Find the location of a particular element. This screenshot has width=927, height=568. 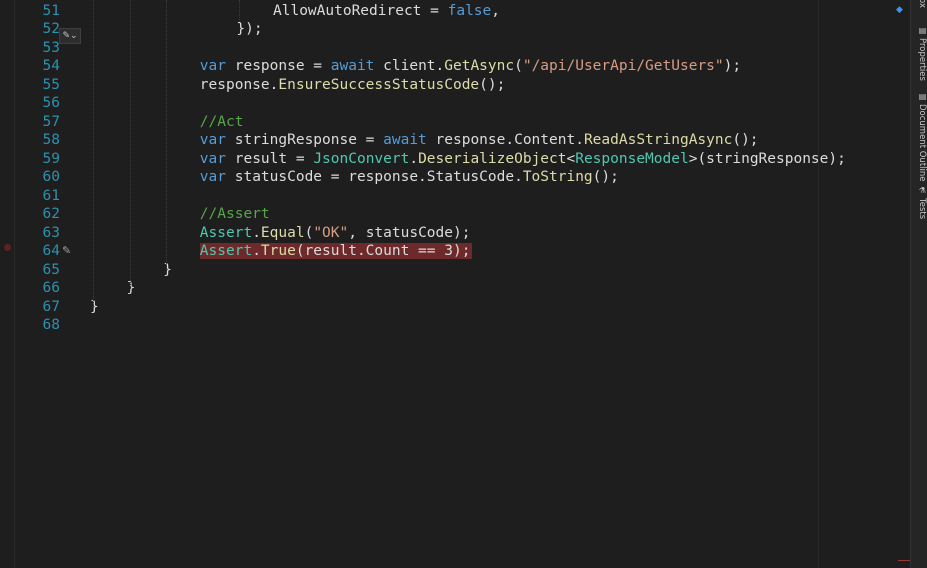

line-number: 52 is located at coordinates (51, 29).